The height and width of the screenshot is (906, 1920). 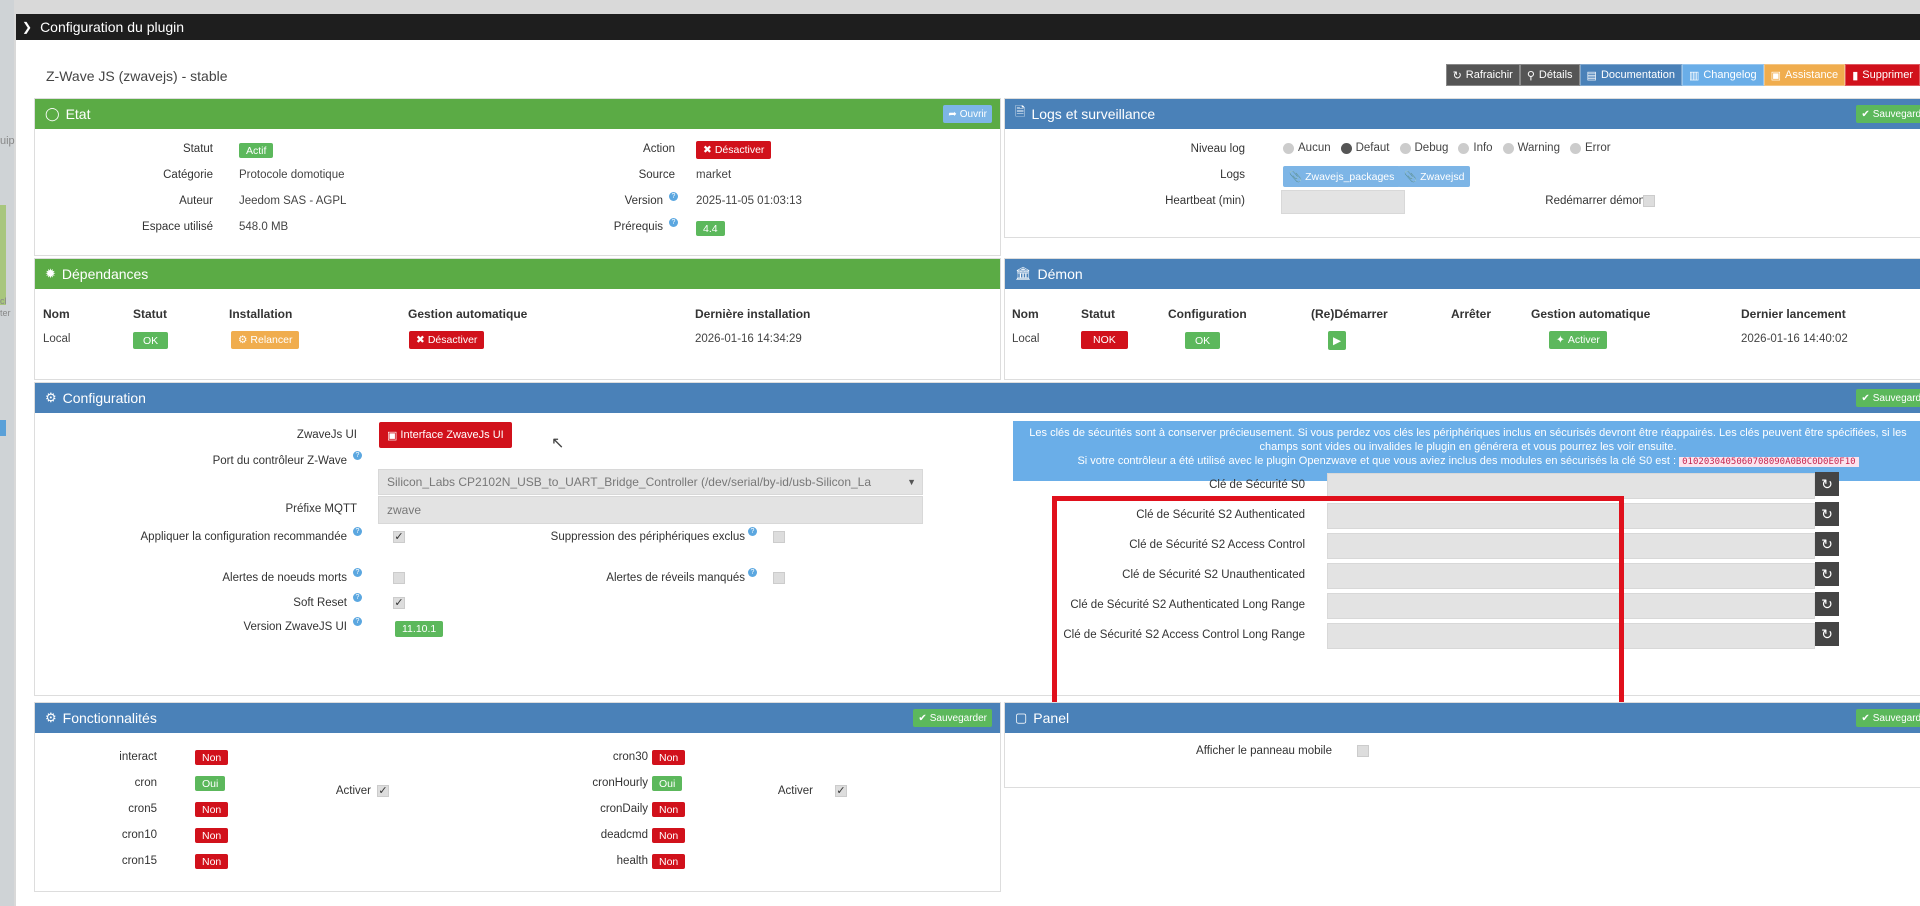 What do you see at coordinates (7, 141) in the screenshot?
I see `background-text: uip` at bounding box center [7, 141].